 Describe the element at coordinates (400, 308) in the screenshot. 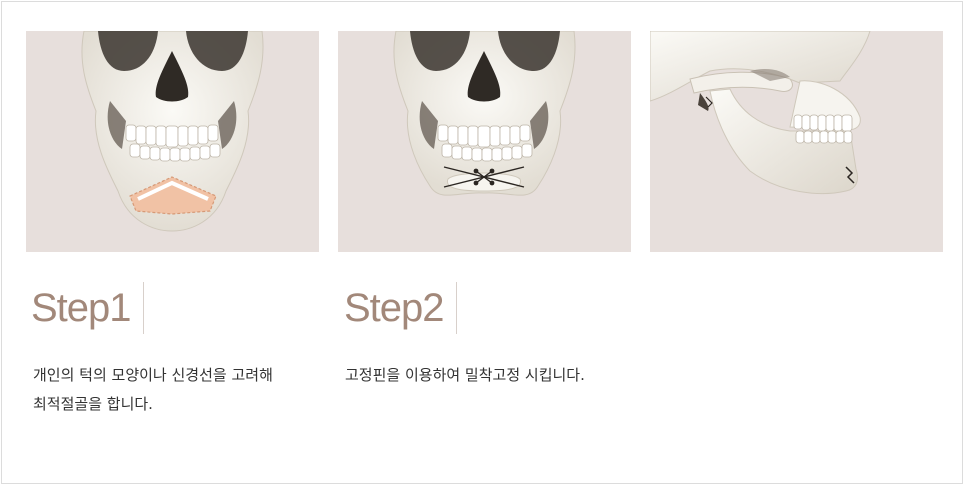

I see `step2-title: Step2` at that location.